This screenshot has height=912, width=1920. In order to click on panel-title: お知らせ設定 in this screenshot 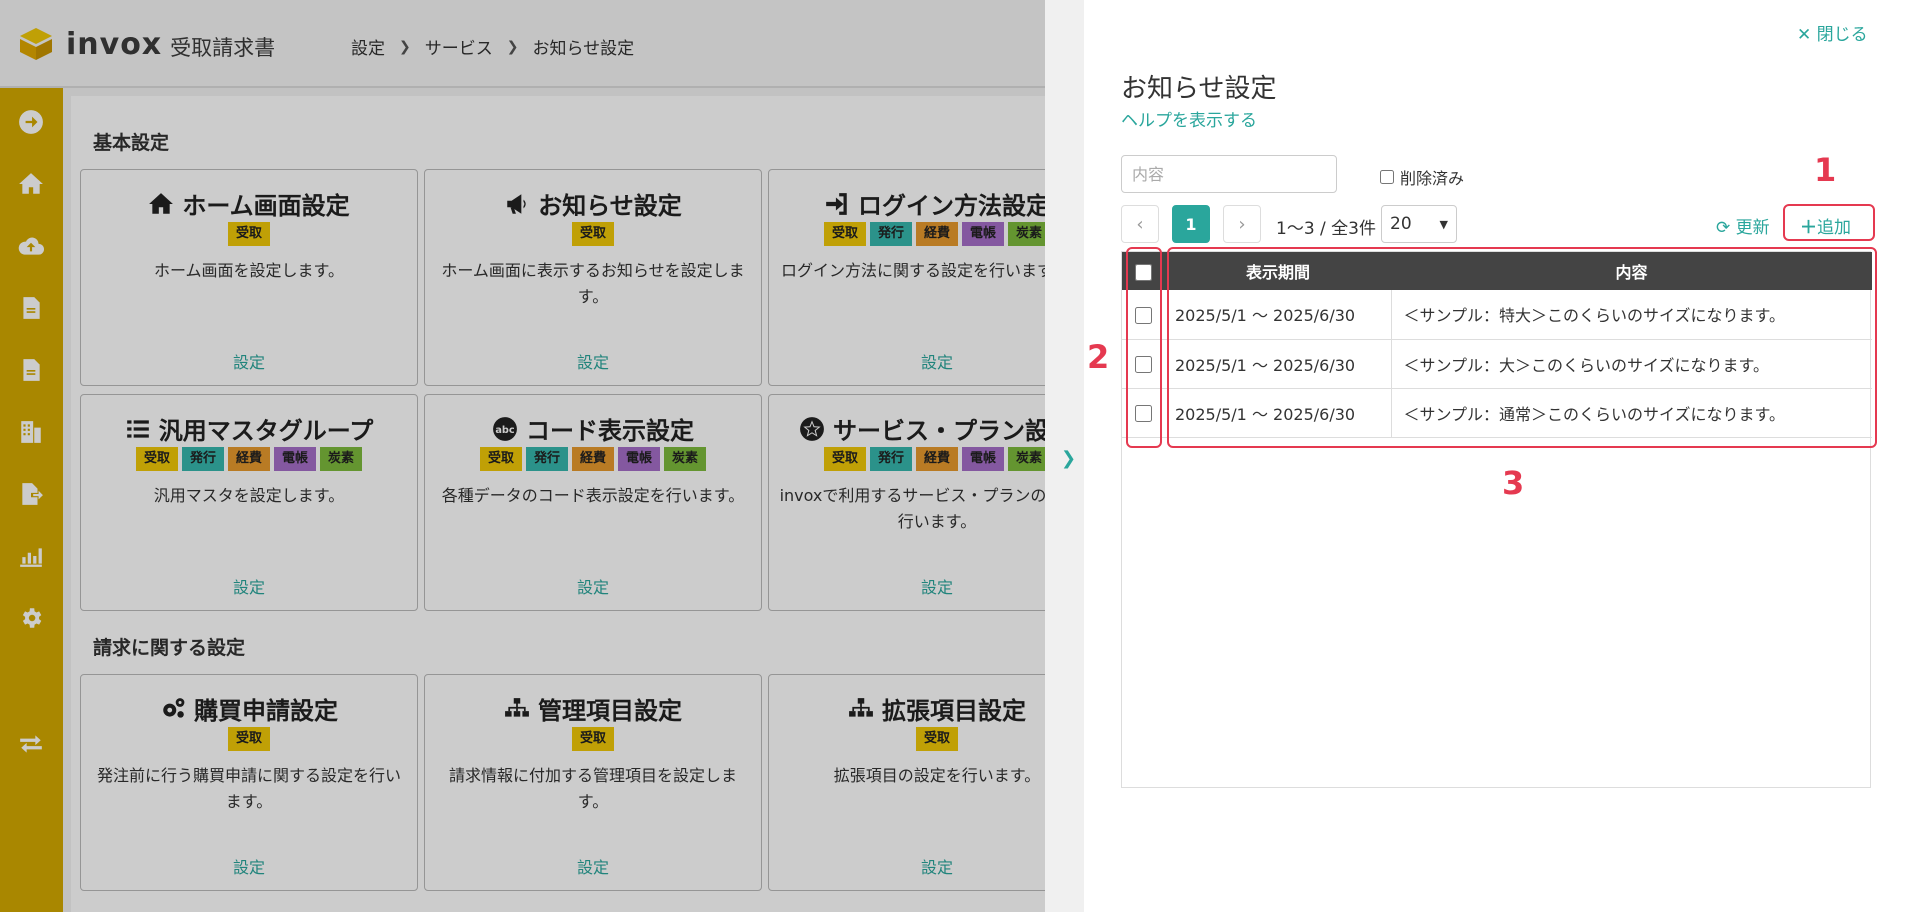, I will do `click(1199, 89)`.